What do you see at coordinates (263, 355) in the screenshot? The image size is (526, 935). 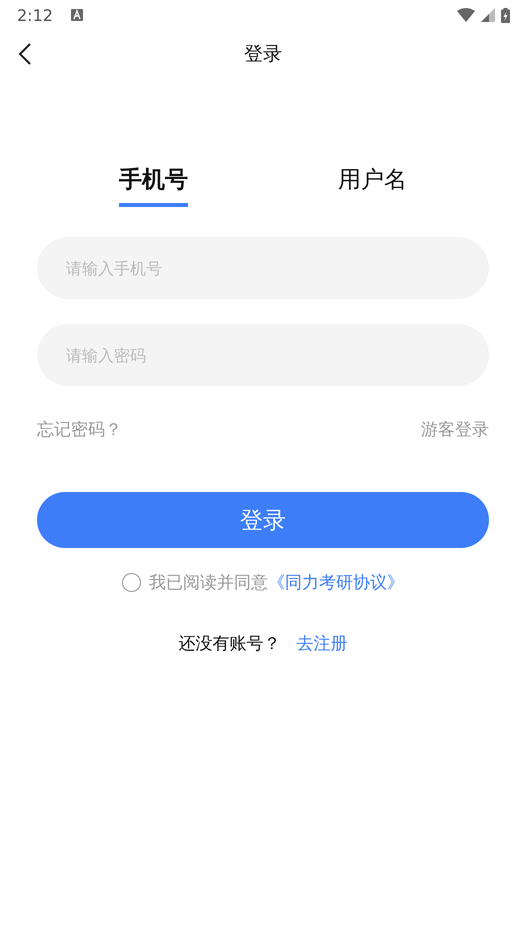 I see `input-field: 请输入密码` at bounding box center [263, 355].